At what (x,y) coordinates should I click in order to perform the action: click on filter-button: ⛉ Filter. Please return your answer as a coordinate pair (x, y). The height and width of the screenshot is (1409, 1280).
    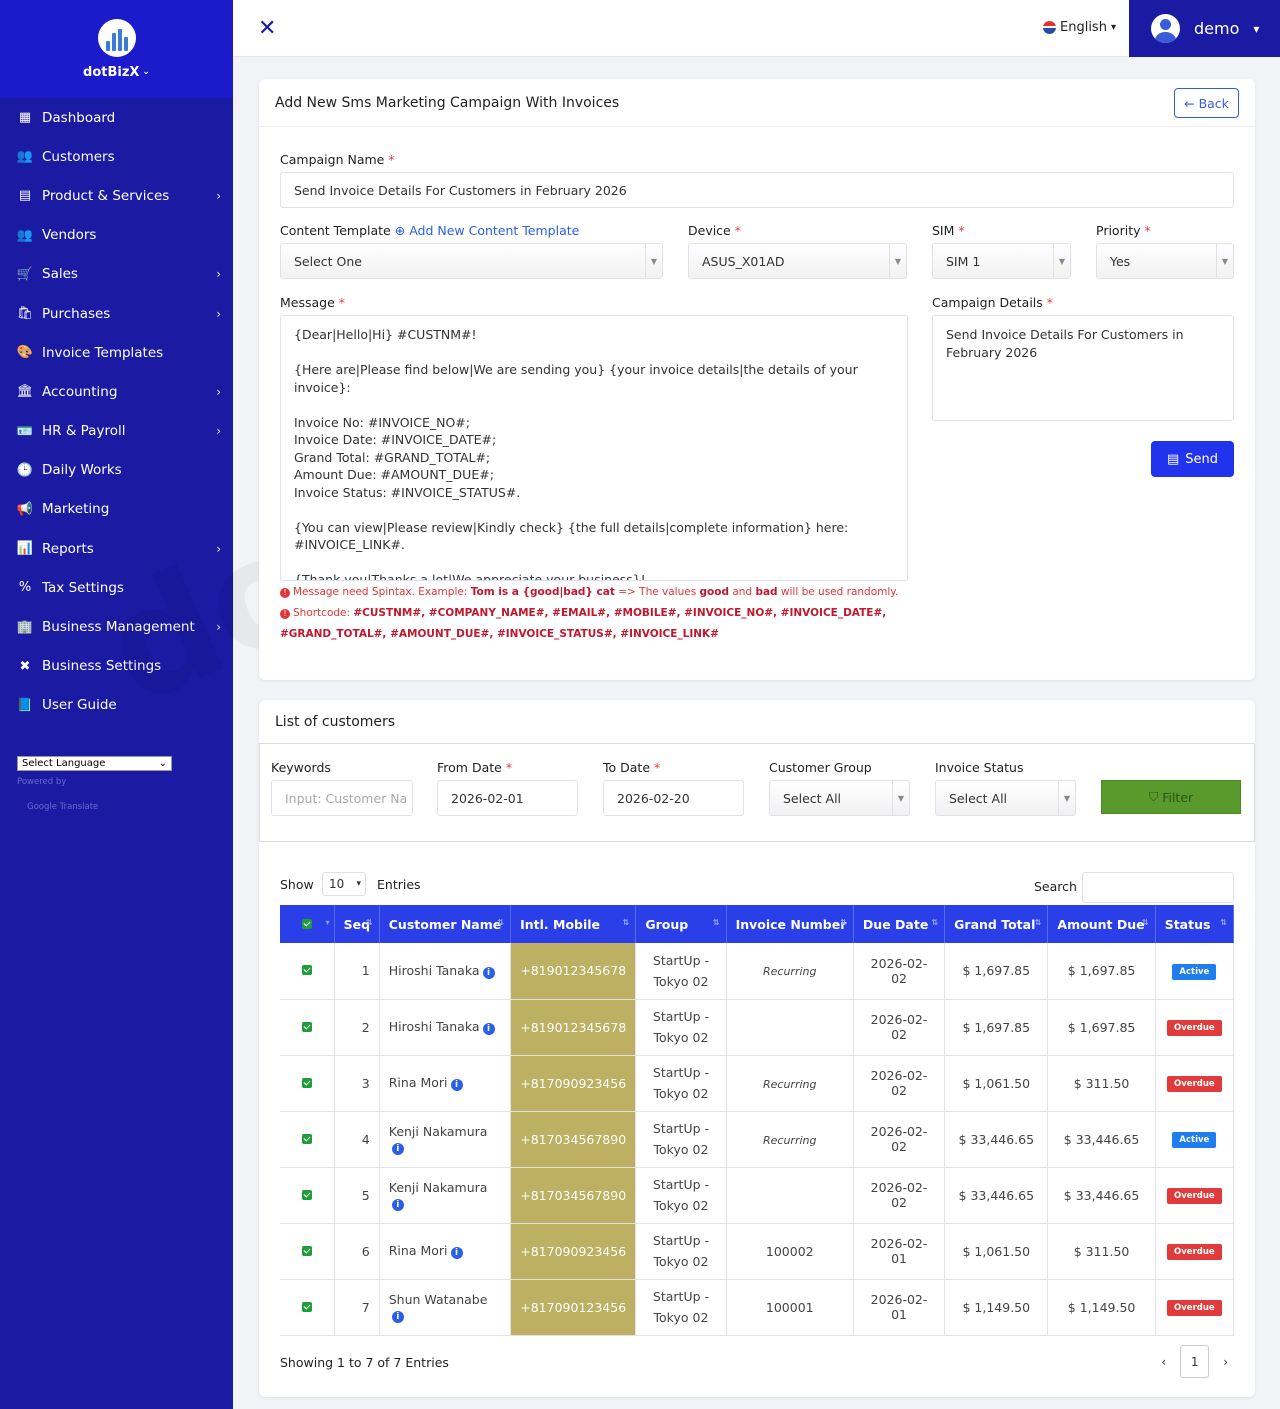
    Looking at the image, I should click on (1171, 797).